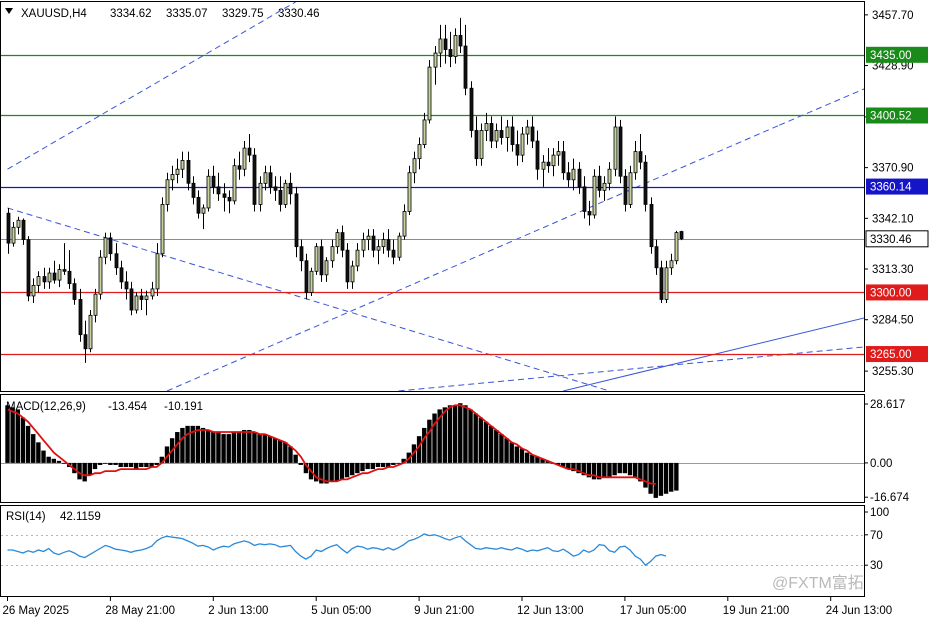  I want to click on price-tag-3265.00: 3265.00, so click(897, 354).